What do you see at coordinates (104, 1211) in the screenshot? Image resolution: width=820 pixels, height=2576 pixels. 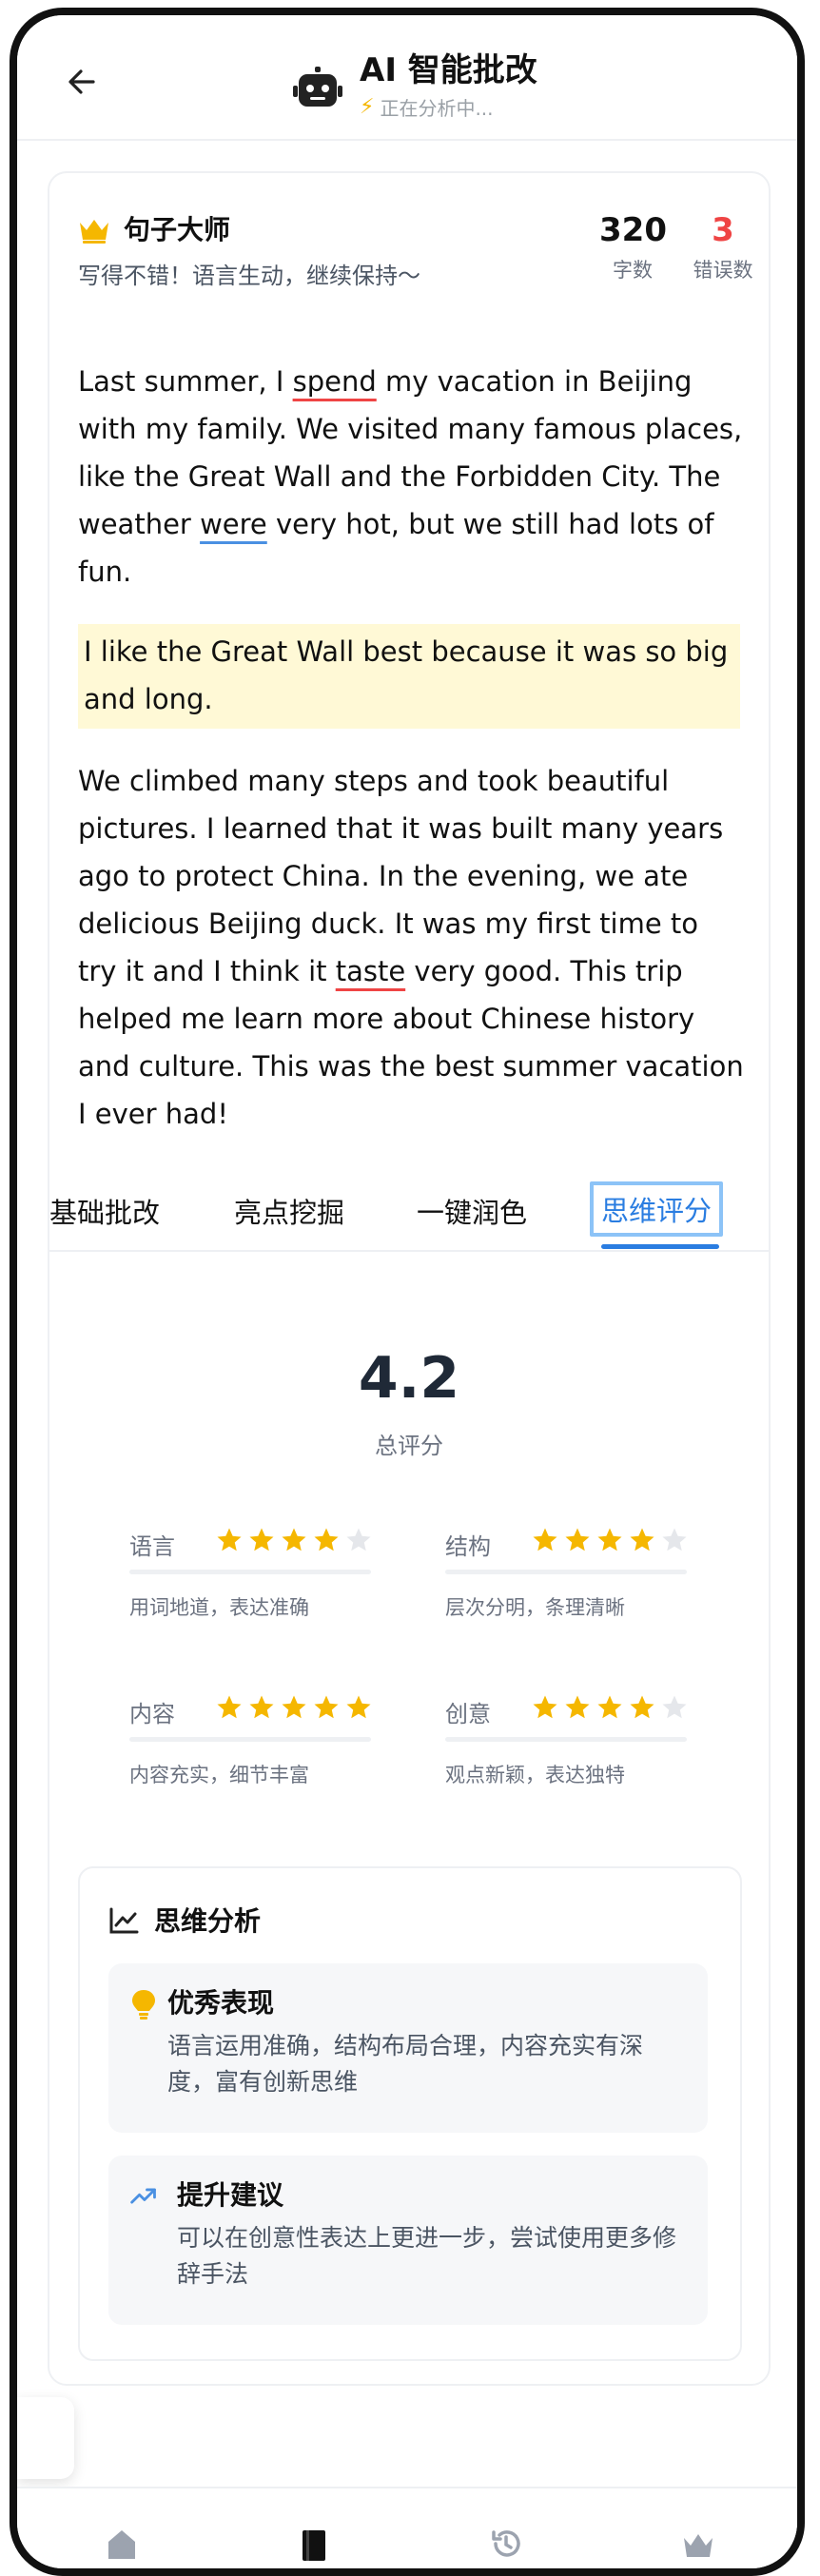 I see `tab-basic: 基础批改` at bounding box center [104, 1211].